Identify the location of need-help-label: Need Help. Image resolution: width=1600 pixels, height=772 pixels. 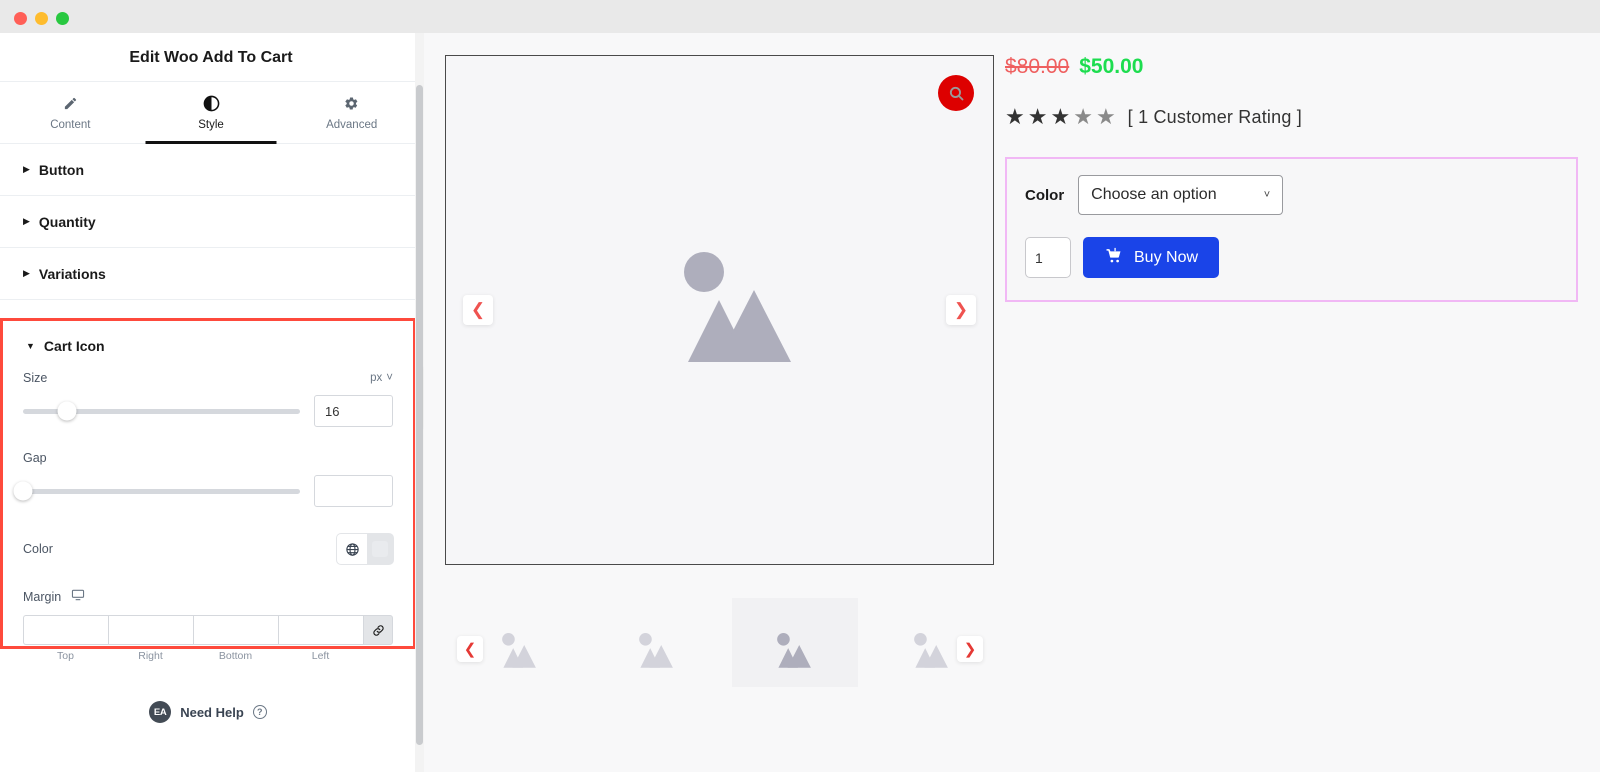
(212, 712).